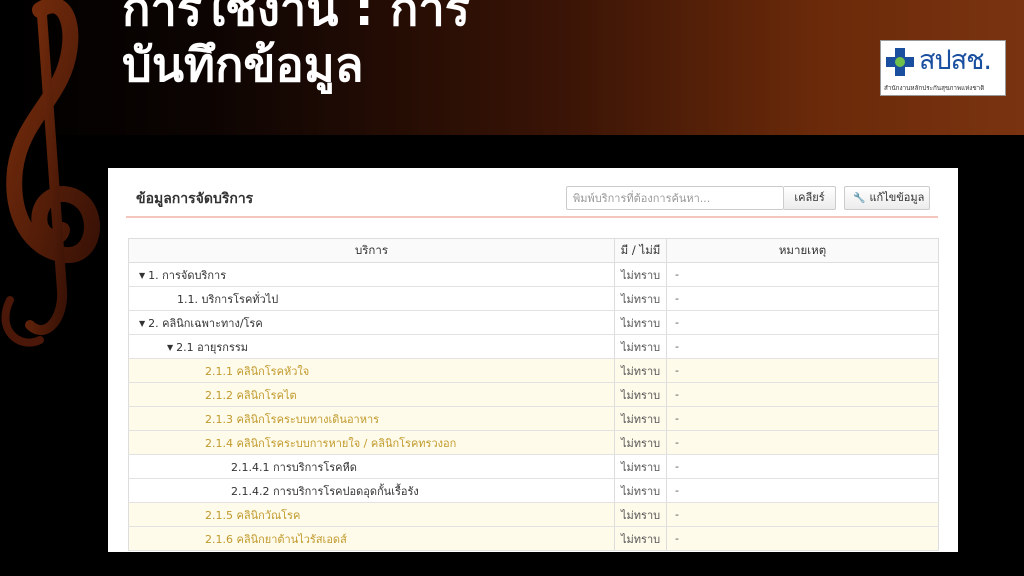 The width and height of the screenshot is (1024, 576). What do you see at coordinates (533, 466) in the screenshot?
I see `table-row: 2.1.4.1 การบริการโรคหืด ไม่ทราบ -` at bounding box center [533, 466].